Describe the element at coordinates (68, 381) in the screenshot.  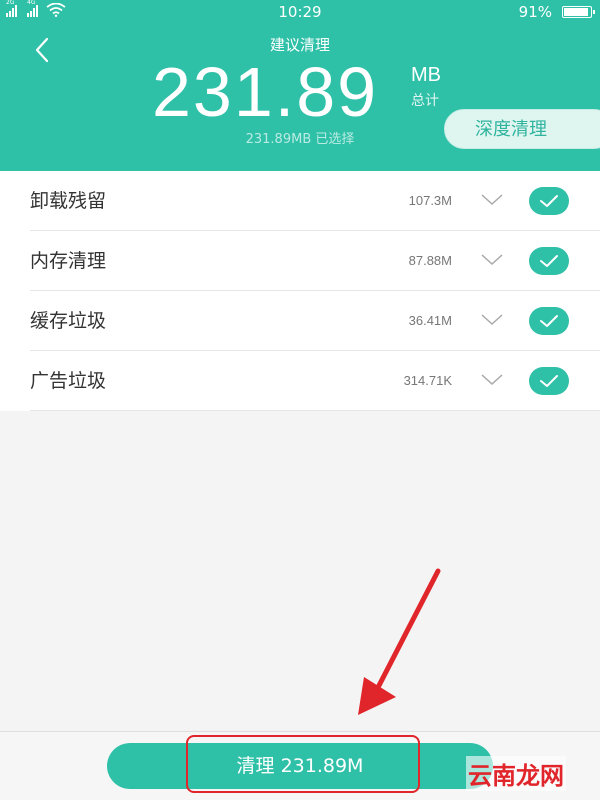
I see `item-label: 广告垃圾` at that location.